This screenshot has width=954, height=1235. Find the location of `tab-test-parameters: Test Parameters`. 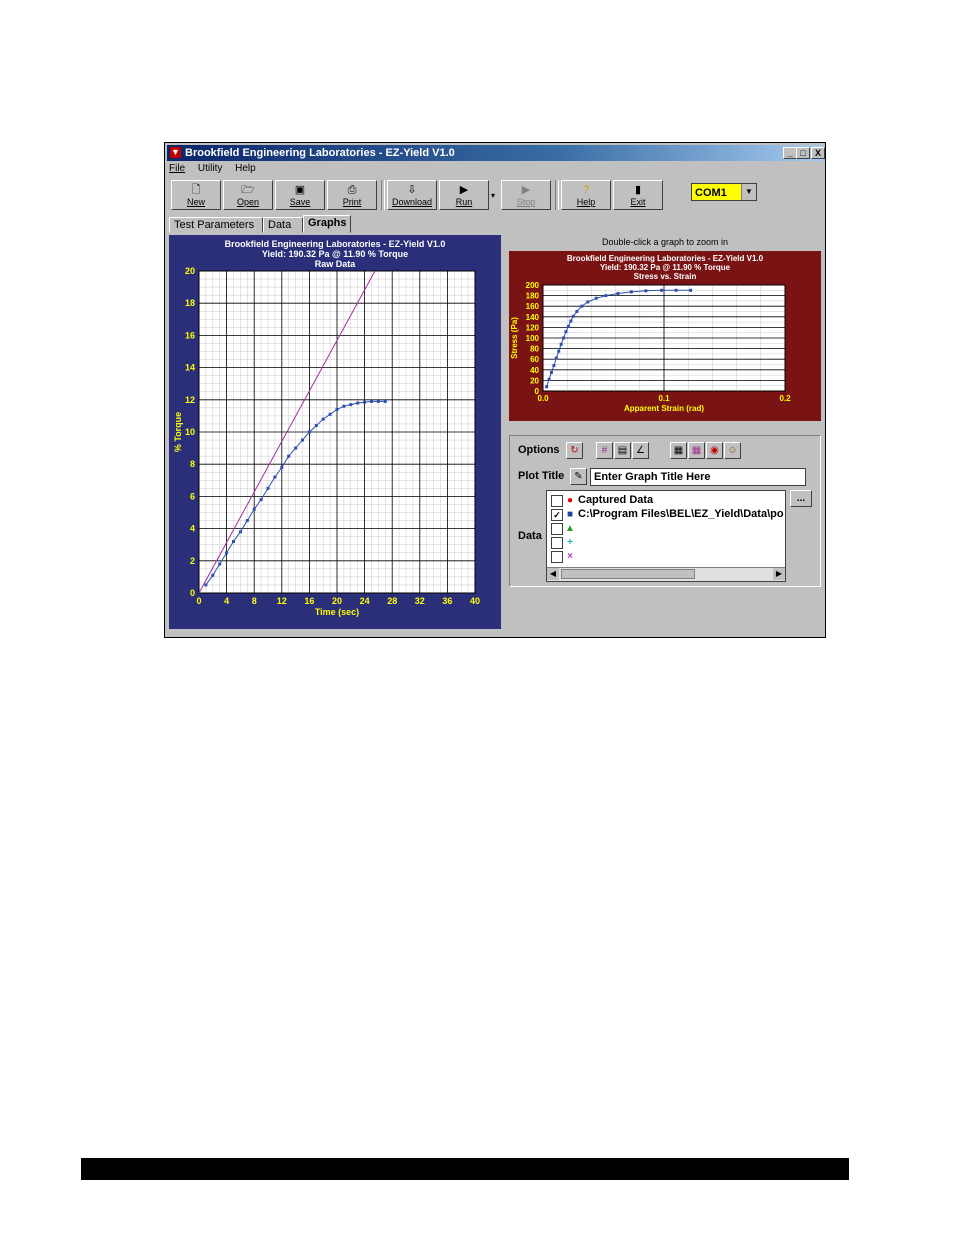

tab-test-parameters: Test Parameters is located at coordinates (216, 225).